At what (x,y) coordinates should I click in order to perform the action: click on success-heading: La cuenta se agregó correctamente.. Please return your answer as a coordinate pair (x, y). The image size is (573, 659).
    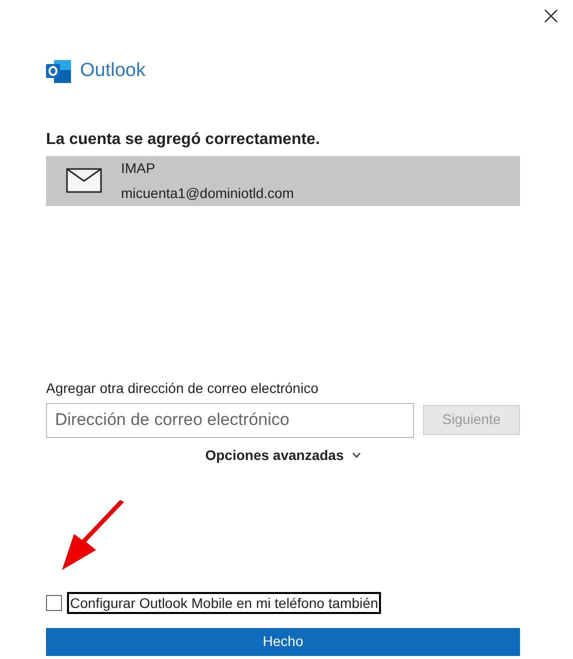
    Looking at the image, I should click on (183, 140).